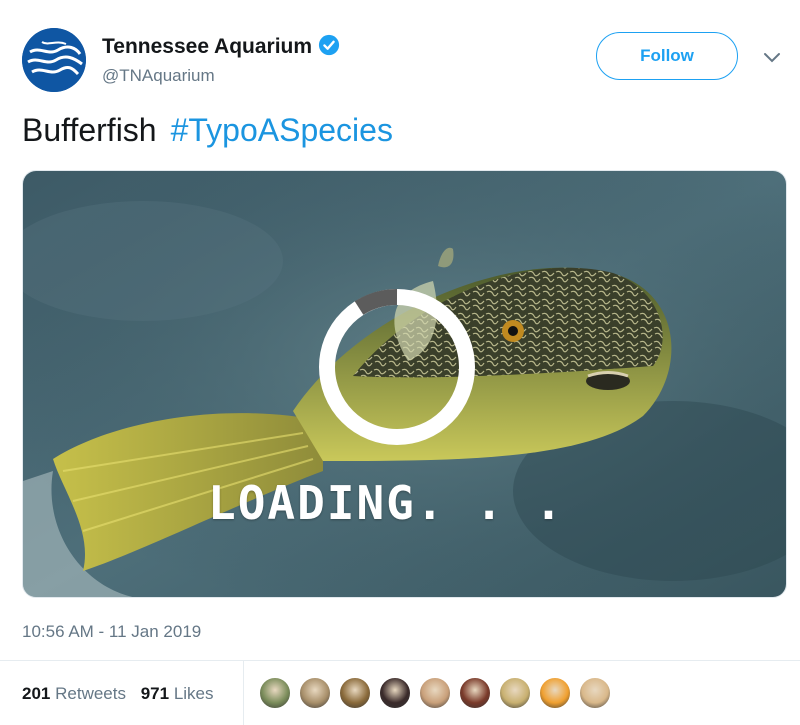 Image resolution: width=800 pixels, height=725 pixels. I want to click on follow-button: Follow, so click(667, 56).